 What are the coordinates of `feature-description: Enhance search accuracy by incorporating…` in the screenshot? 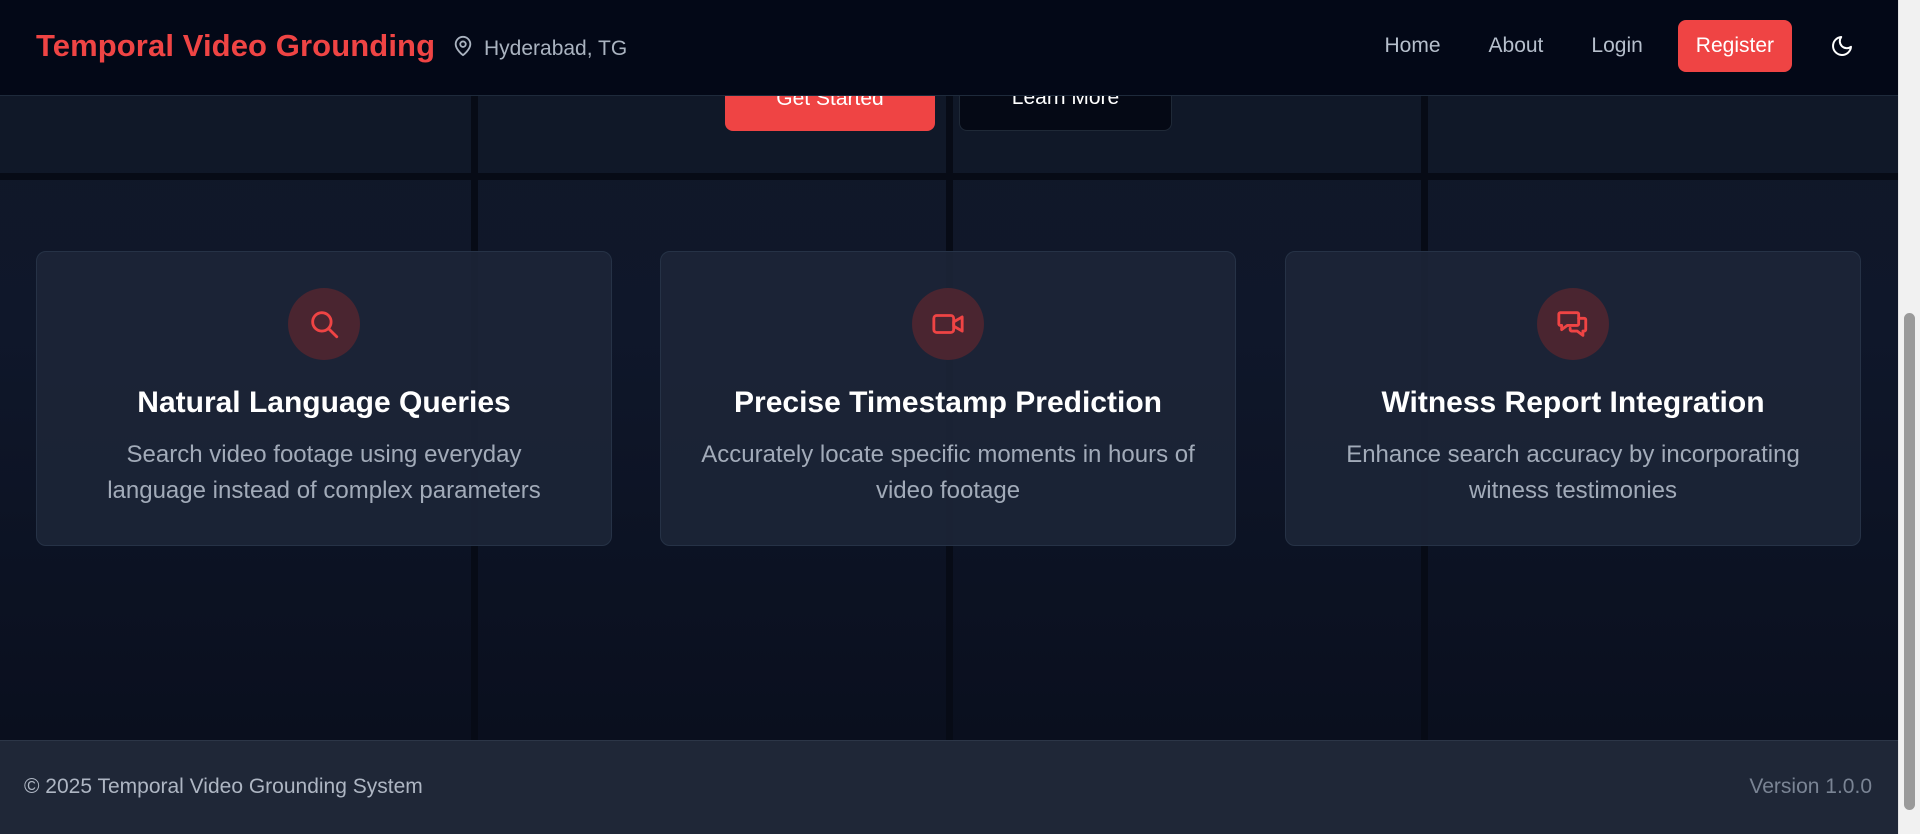 It's located at (1573, 472).